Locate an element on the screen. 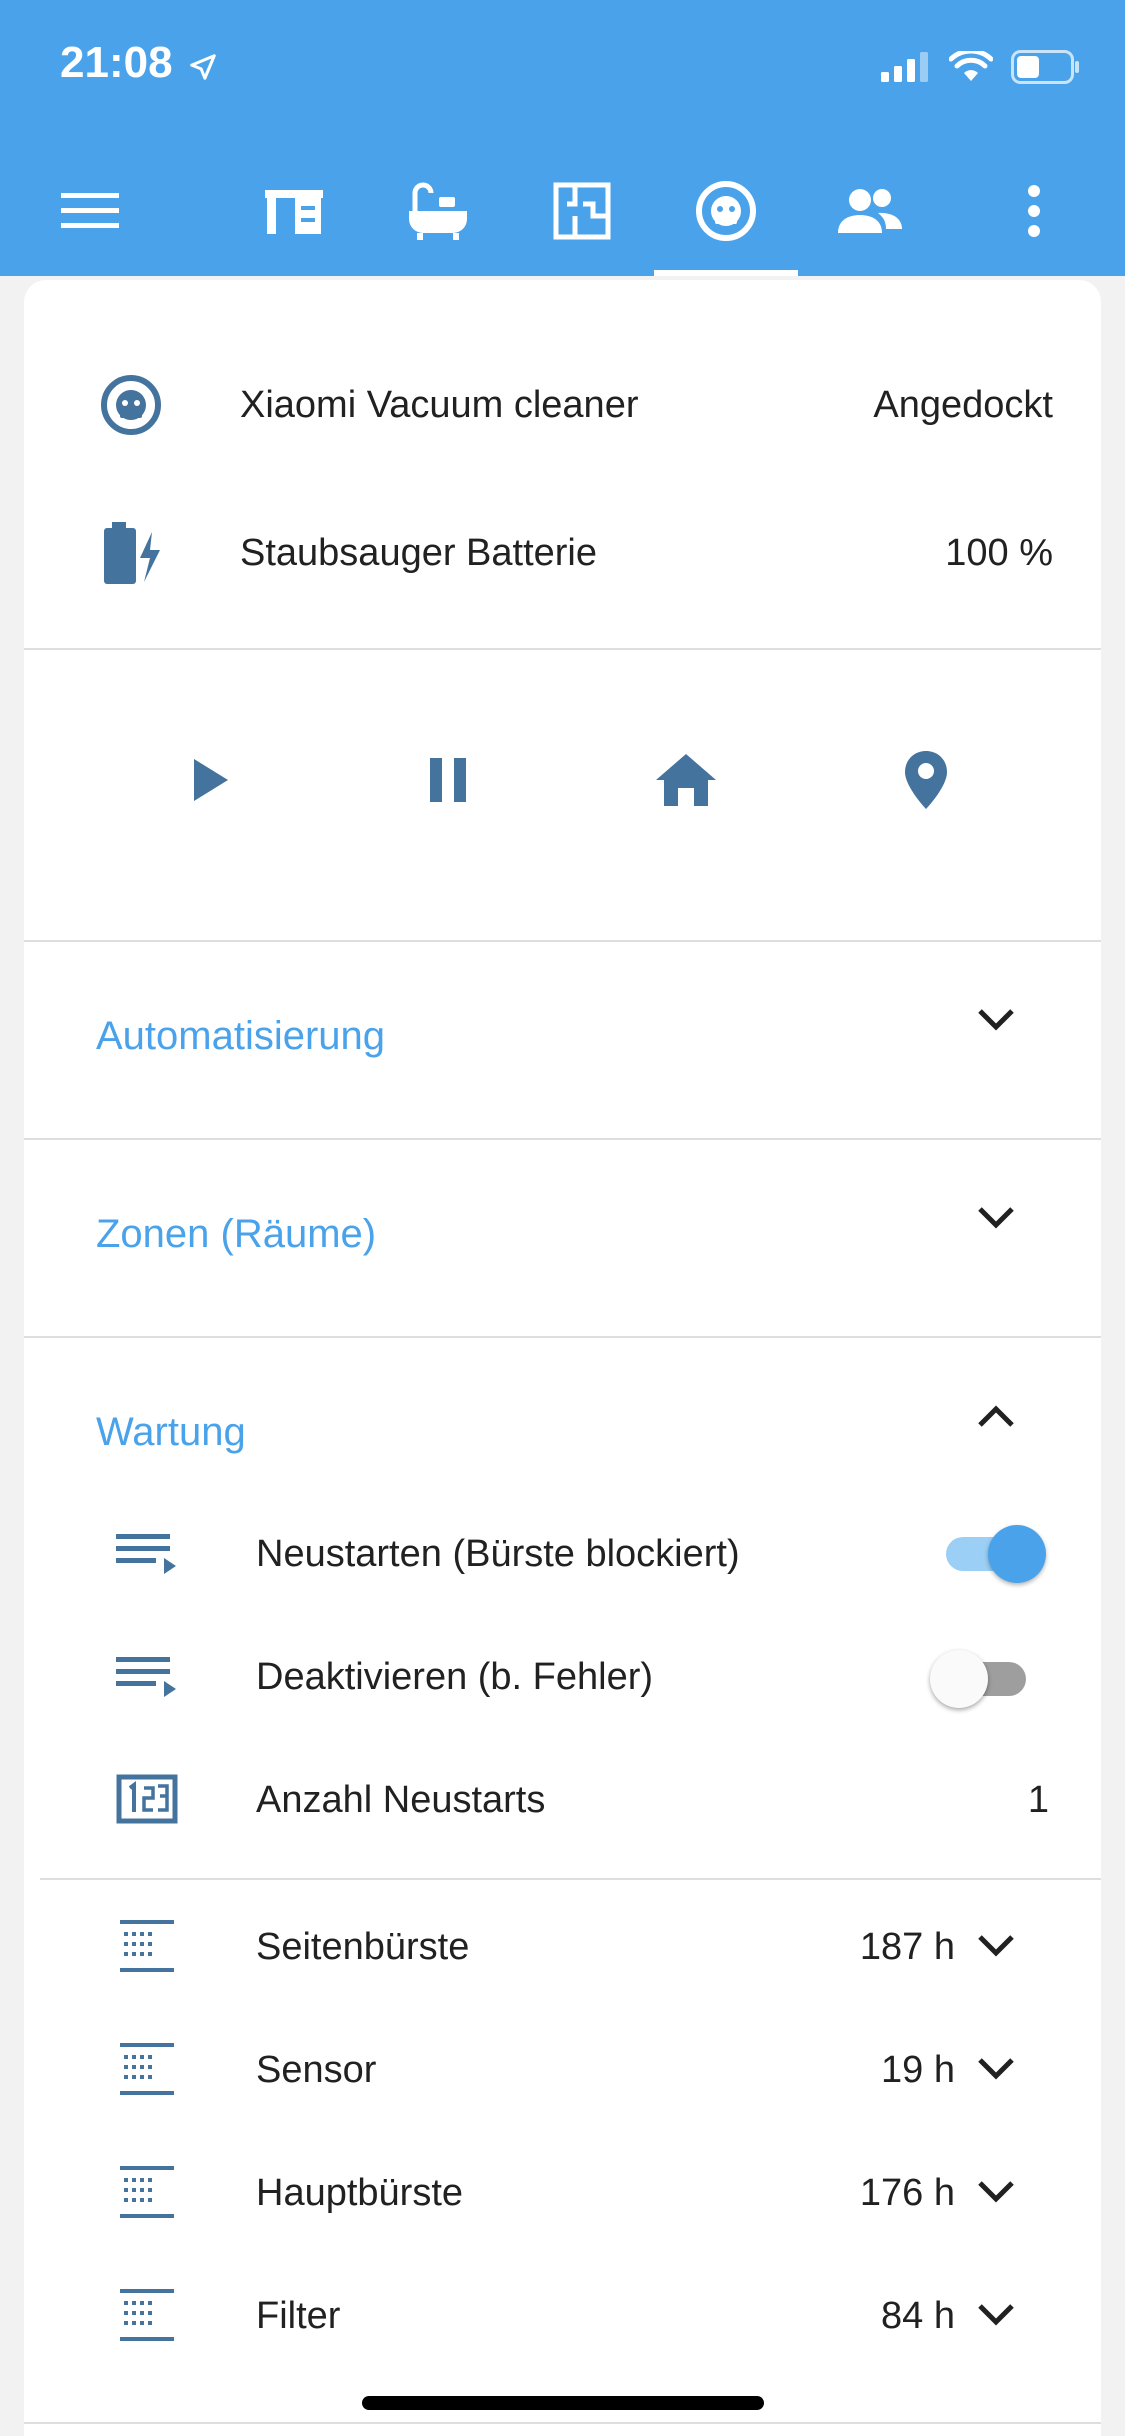 This screenshot has height=2436, width=1125. restart-count-row: Anzahl Neustarts 1 is located at coordinates (562, 1799).